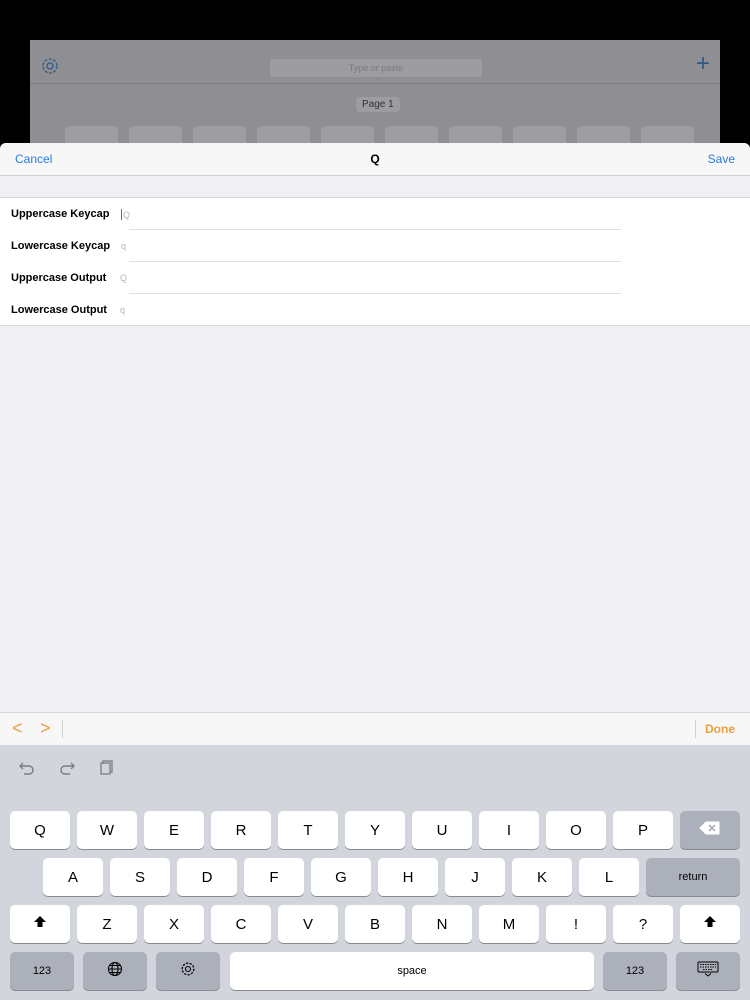  I want to click on key-q: Q, so click(40, 830).